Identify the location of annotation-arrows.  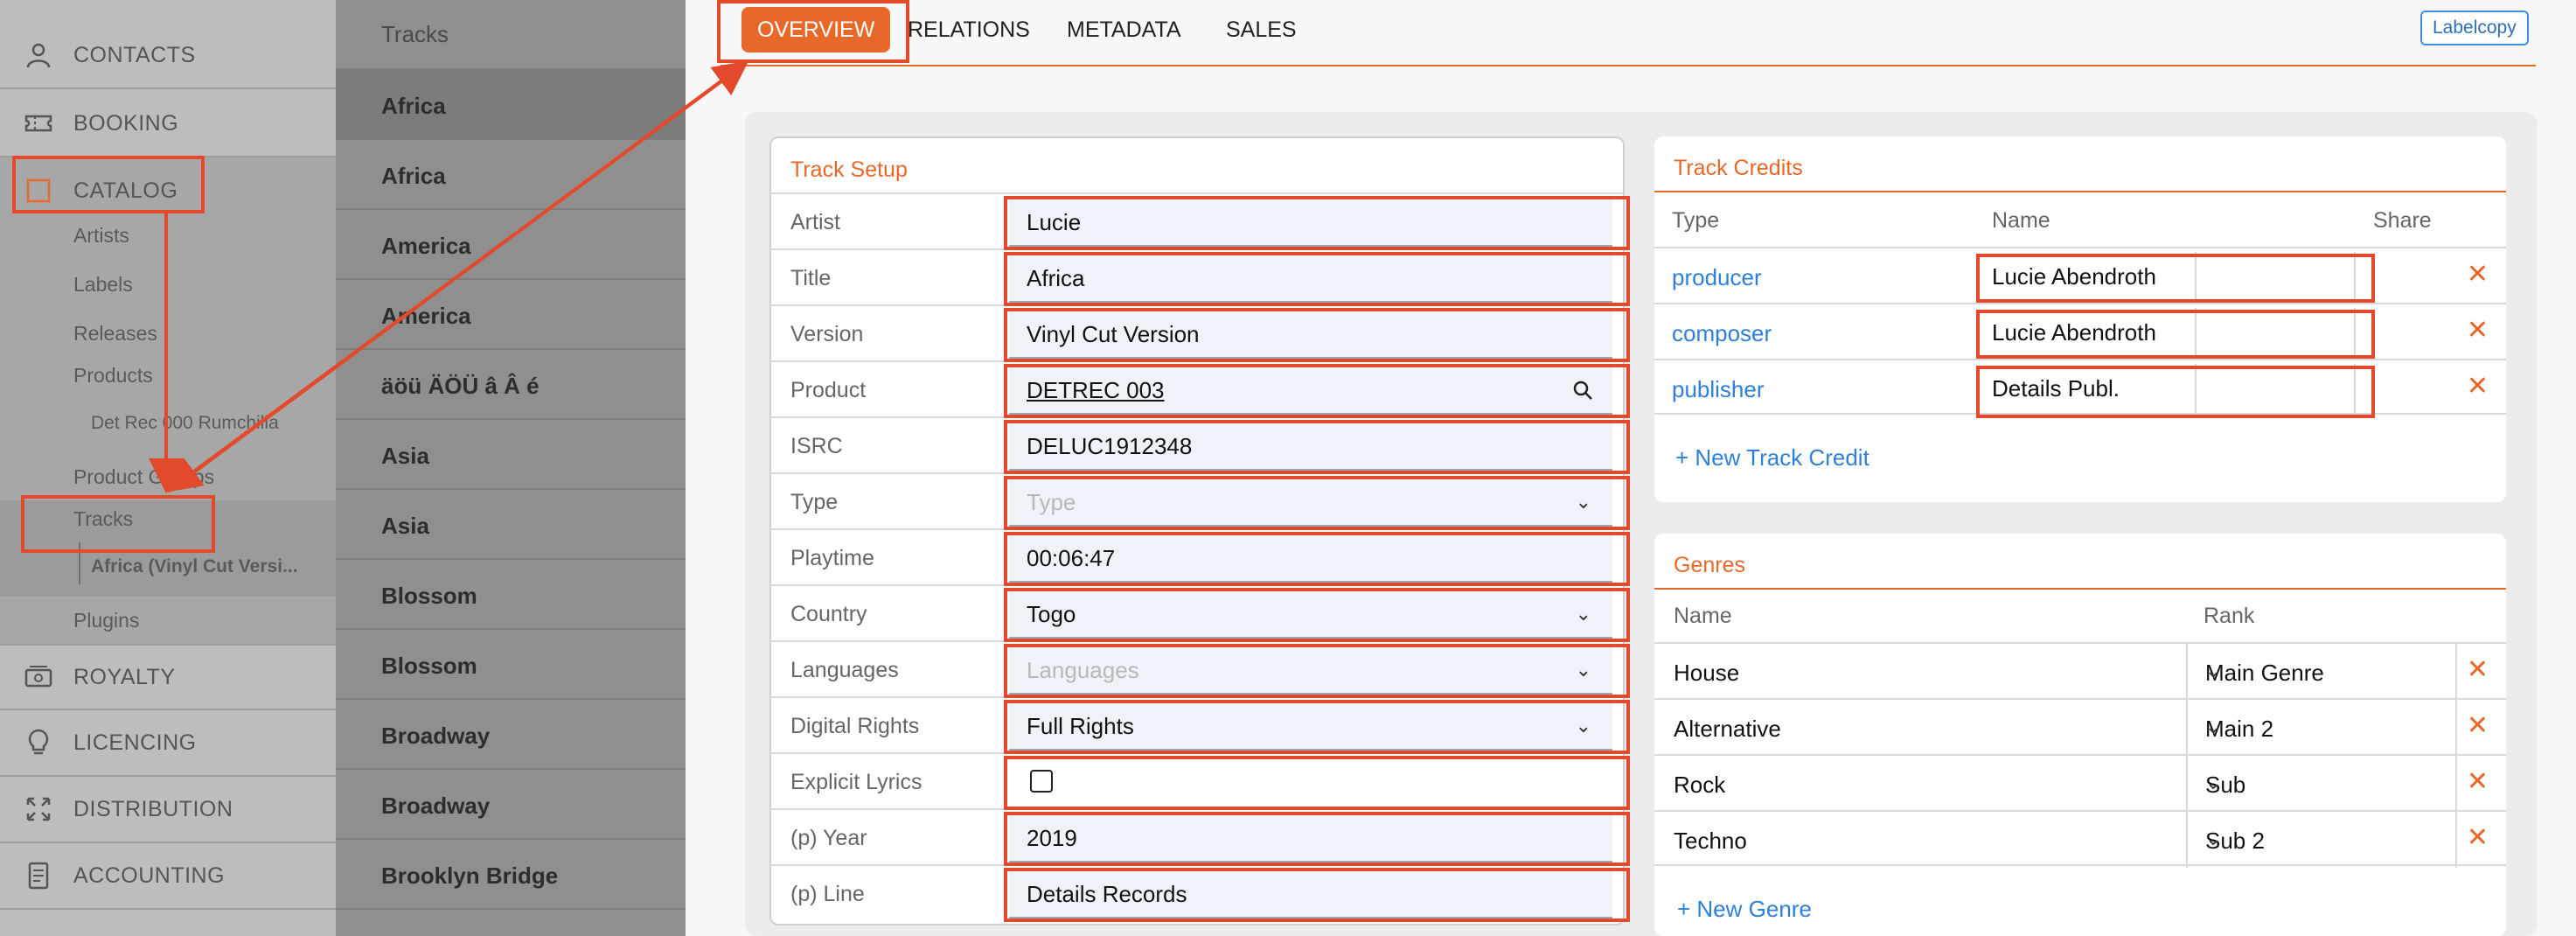
(449, 276).